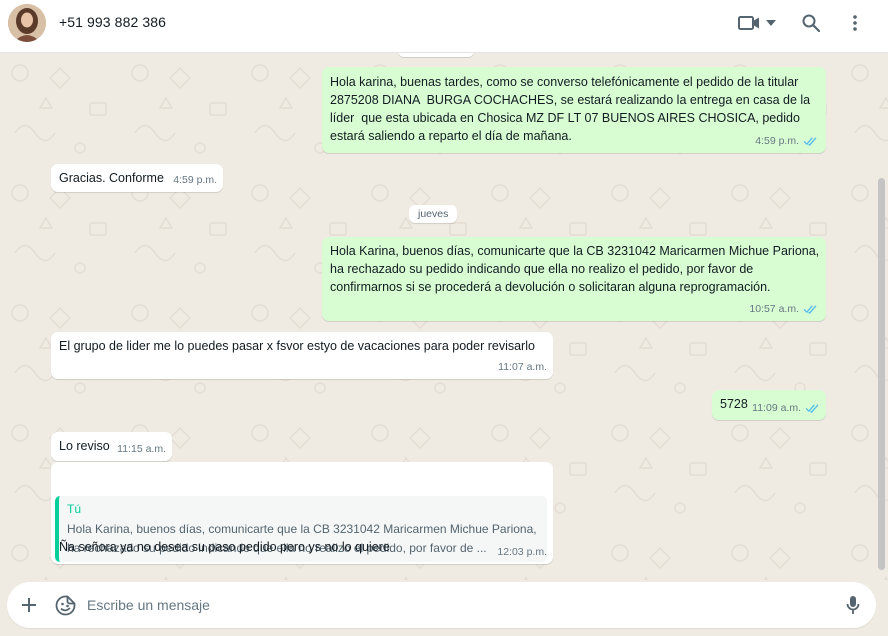 The image size is (888, 636). I want to click on message-text: Lo reviso, so click(84, 446).